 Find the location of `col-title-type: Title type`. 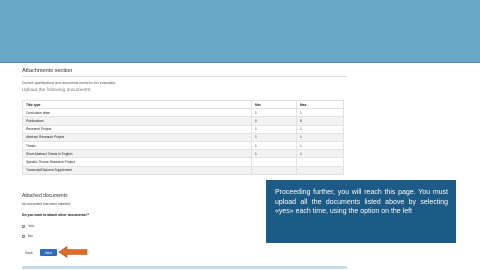

col-title-type: Title type is located at coordinates (137, 104).